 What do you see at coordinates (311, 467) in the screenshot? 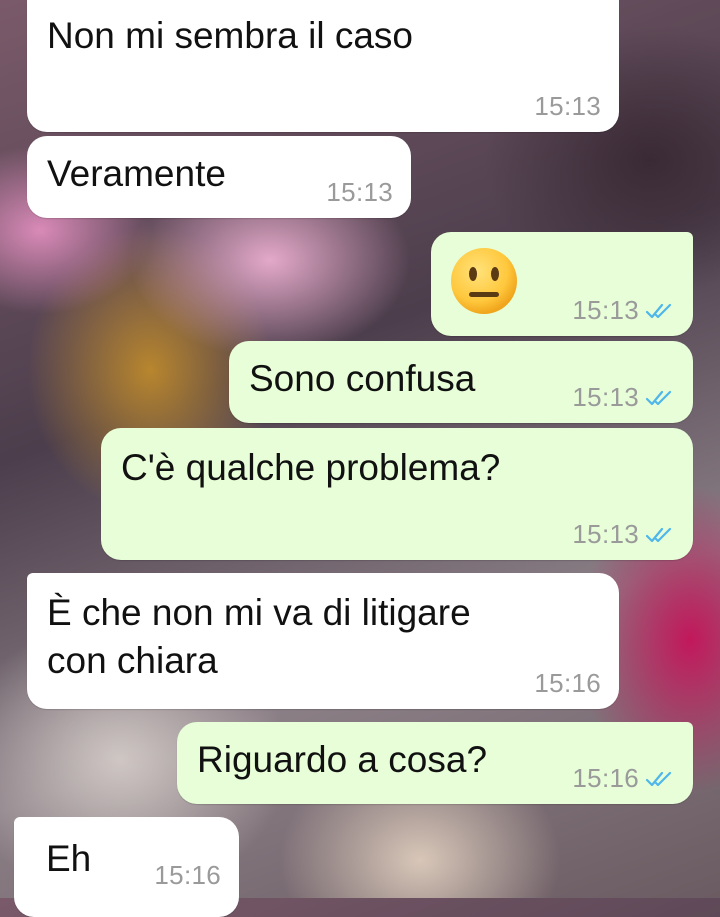
I see `message-text: C'è qualche problema?` at bounding box center [311, 467].